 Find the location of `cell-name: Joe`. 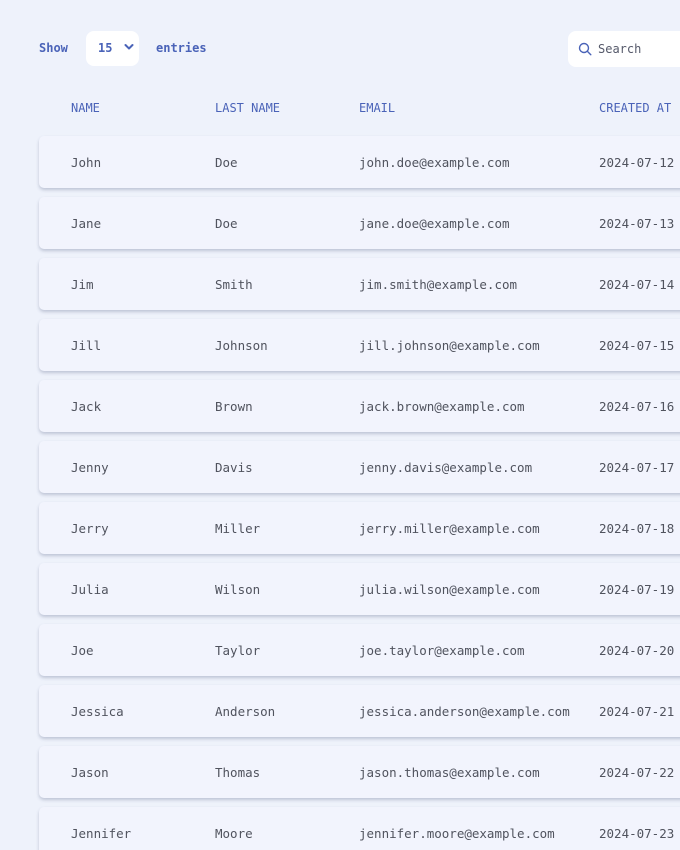

cell-name: Joe is located at coordinates (82, 650).